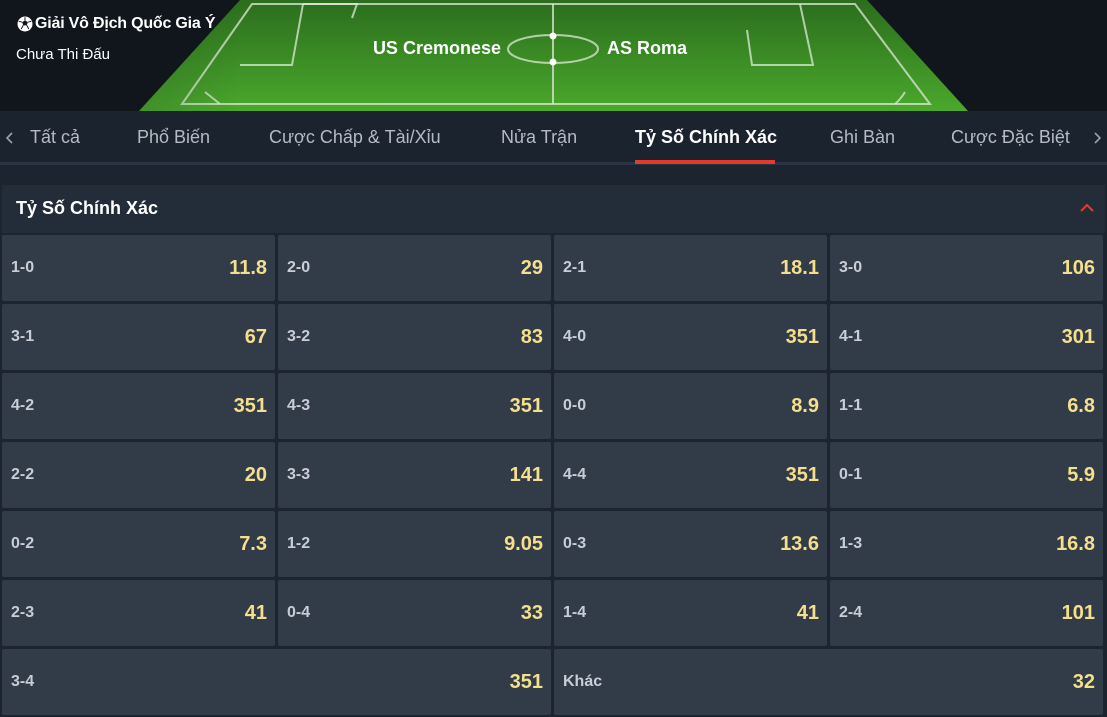 The image size is (1107, 717). What do you see at coordinates (276, 682) in the screenshot?
I see `odds-button: 3-4 351` at bounding box center [276, 682].